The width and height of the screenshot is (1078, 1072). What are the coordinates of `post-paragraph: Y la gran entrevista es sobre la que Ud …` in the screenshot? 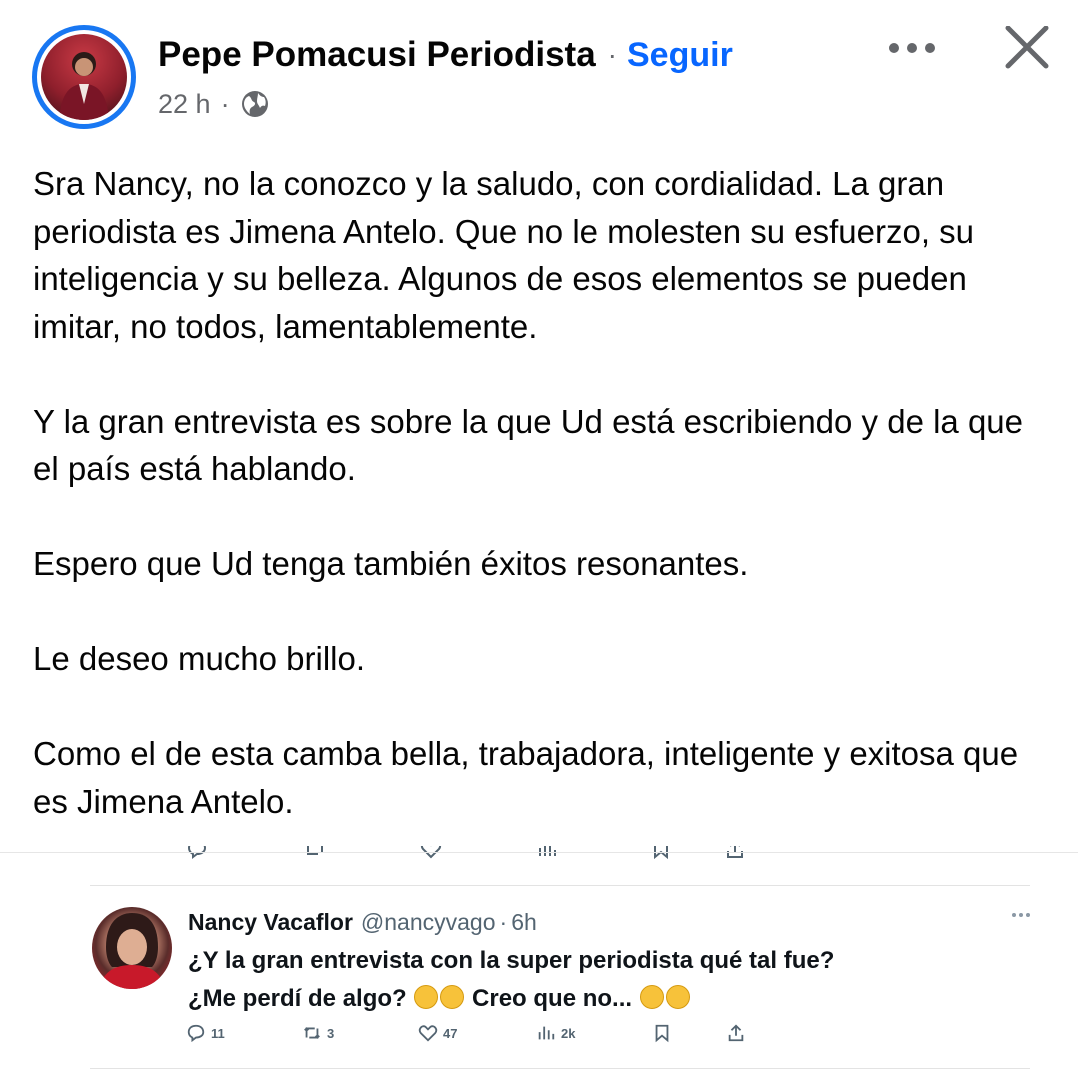 It's located at (528, 445).